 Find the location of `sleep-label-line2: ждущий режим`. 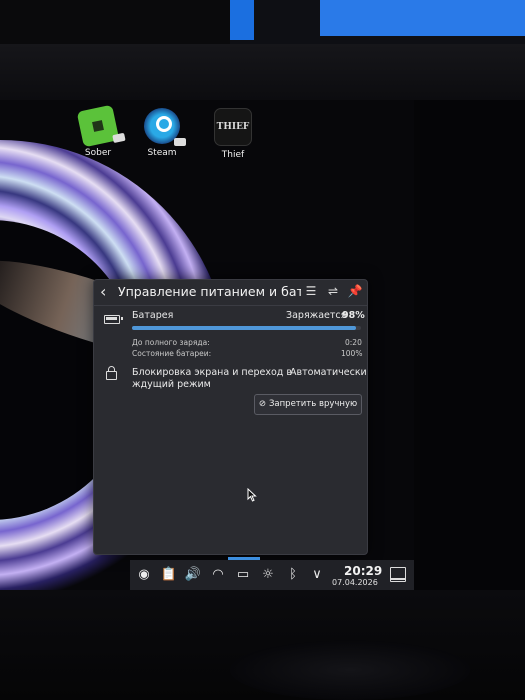

sleep-label-line2: ждущий режим is located at coordinates (171, 384).